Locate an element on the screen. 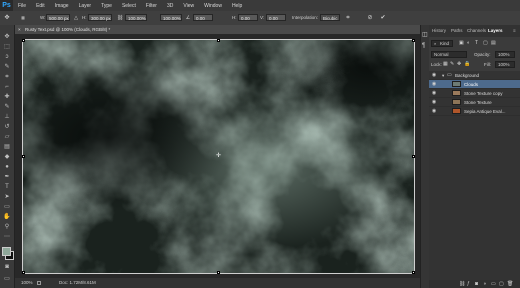  menu-help: Help is located at coordinates (237, 6).